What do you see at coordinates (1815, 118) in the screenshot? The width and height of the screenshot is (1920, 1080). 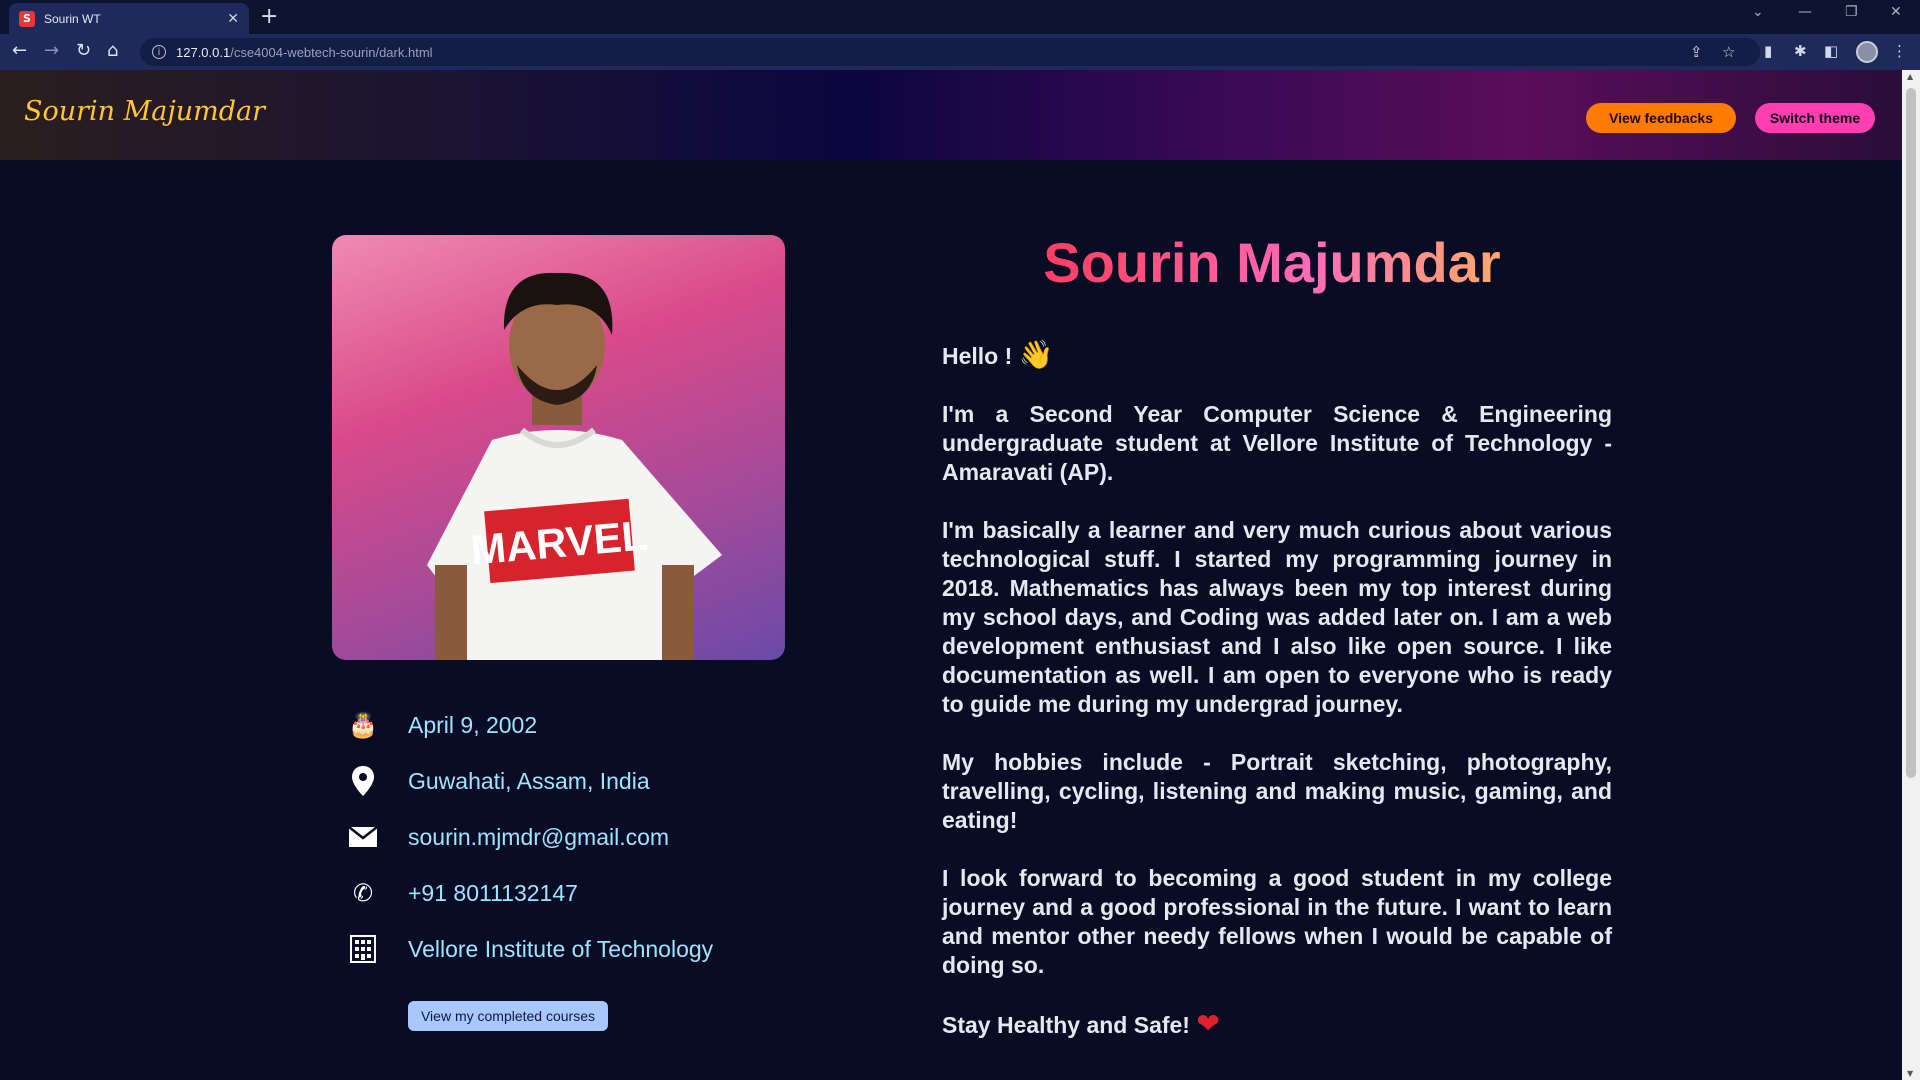 I see `switch-theme-button: Switch theme` at bounding box center [1815, 118].